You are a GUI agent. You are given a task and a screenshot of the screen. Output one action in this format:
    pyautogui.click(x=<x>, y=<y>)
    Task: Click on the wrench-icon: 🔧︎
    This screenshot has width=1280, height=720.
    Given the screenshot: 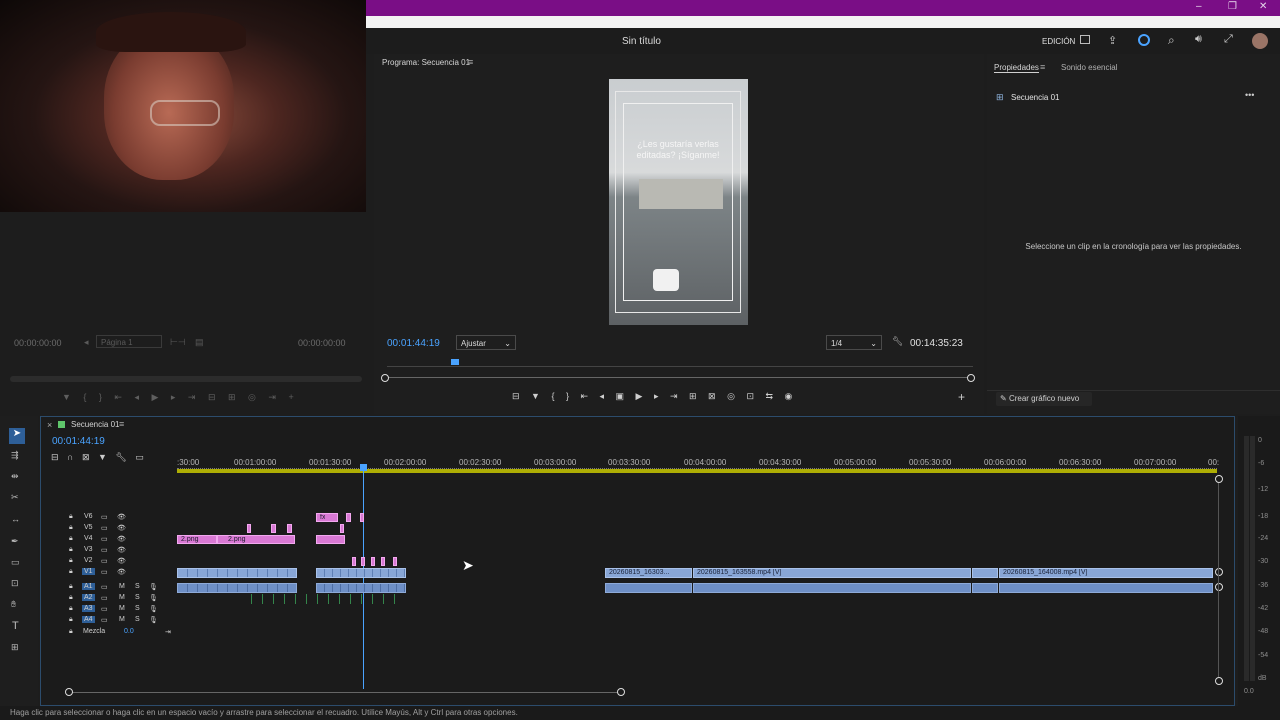 What is the action you would take?
    pyautogui.click(x=897, y=341)
    